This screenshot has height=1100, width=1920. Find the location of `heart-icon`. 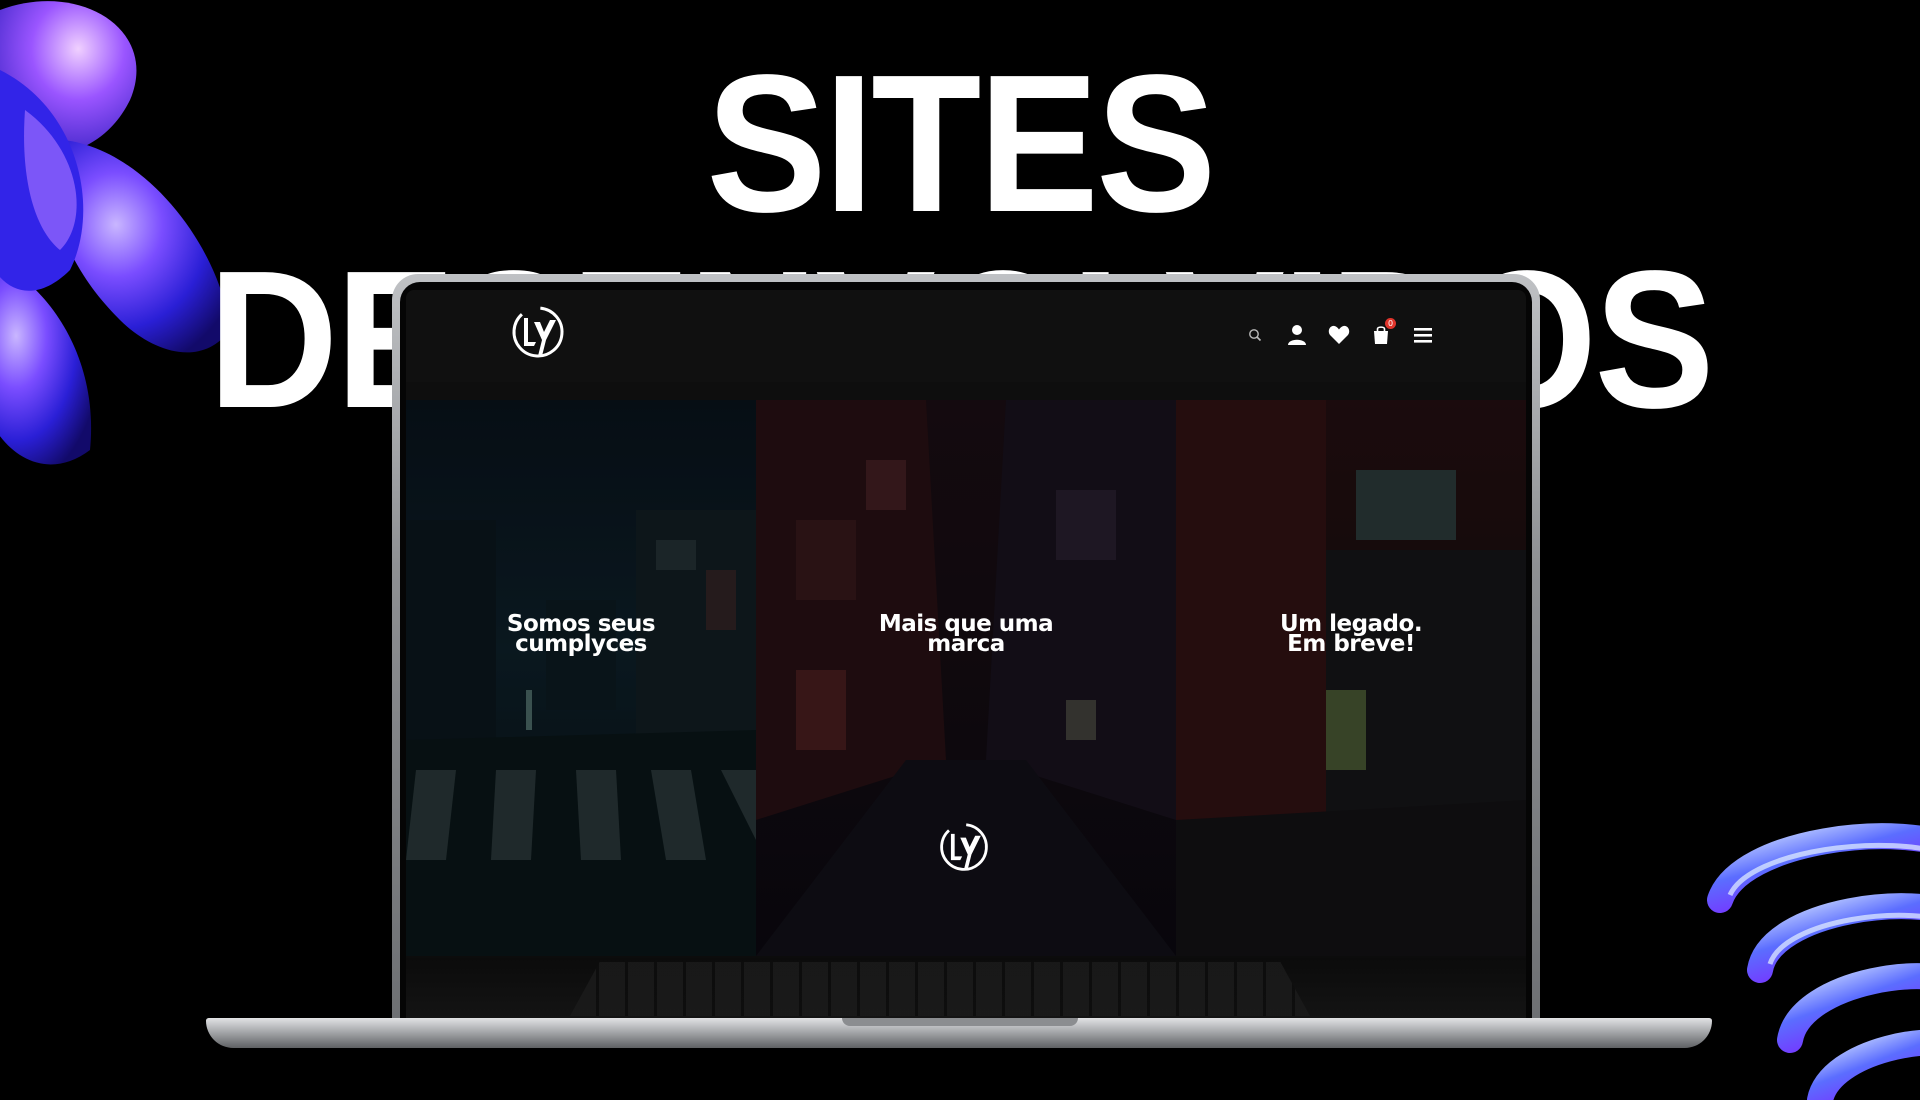

heart-icon is located at coordinates (1339, 335).